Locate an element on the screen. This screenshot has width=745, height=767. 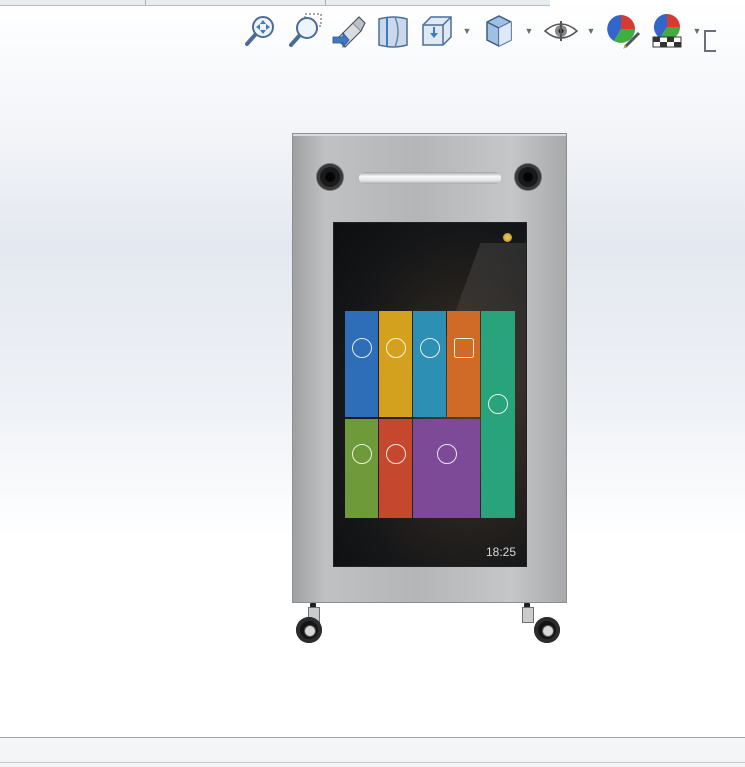
right-caster-wheel is located at coordinates (543, 623).